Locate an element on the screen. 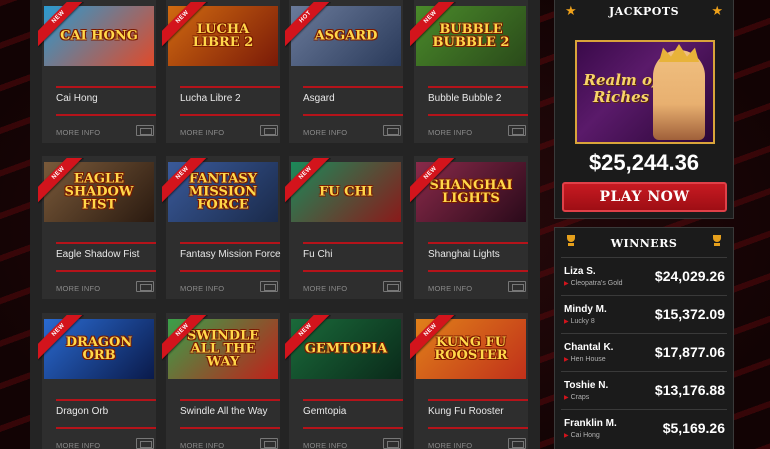 This screenshot has height=449, width=770. winner-name: Chantal K. is located at coordinates (589, 347).